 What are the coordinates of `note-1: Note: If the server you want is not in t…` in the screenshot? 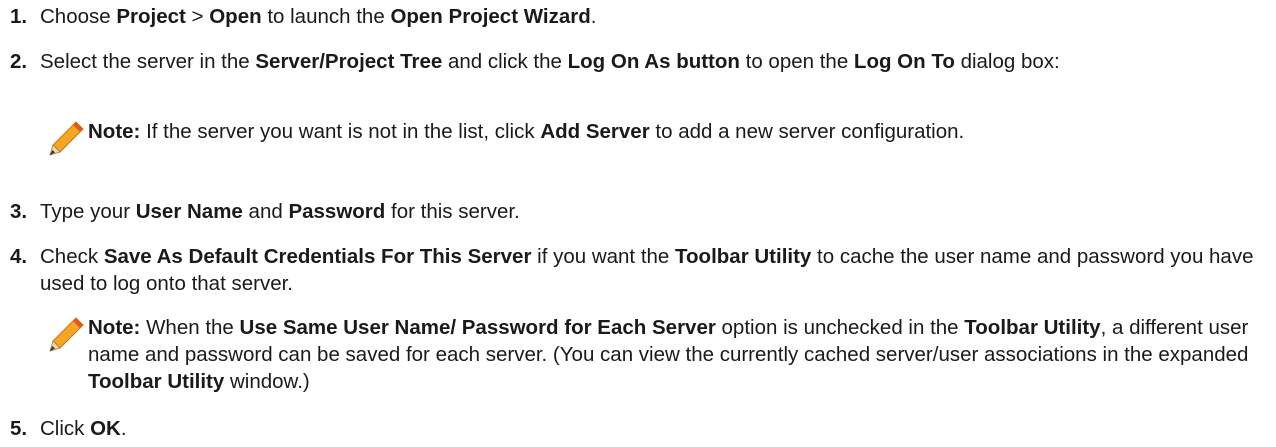 It's located at (653, 137).